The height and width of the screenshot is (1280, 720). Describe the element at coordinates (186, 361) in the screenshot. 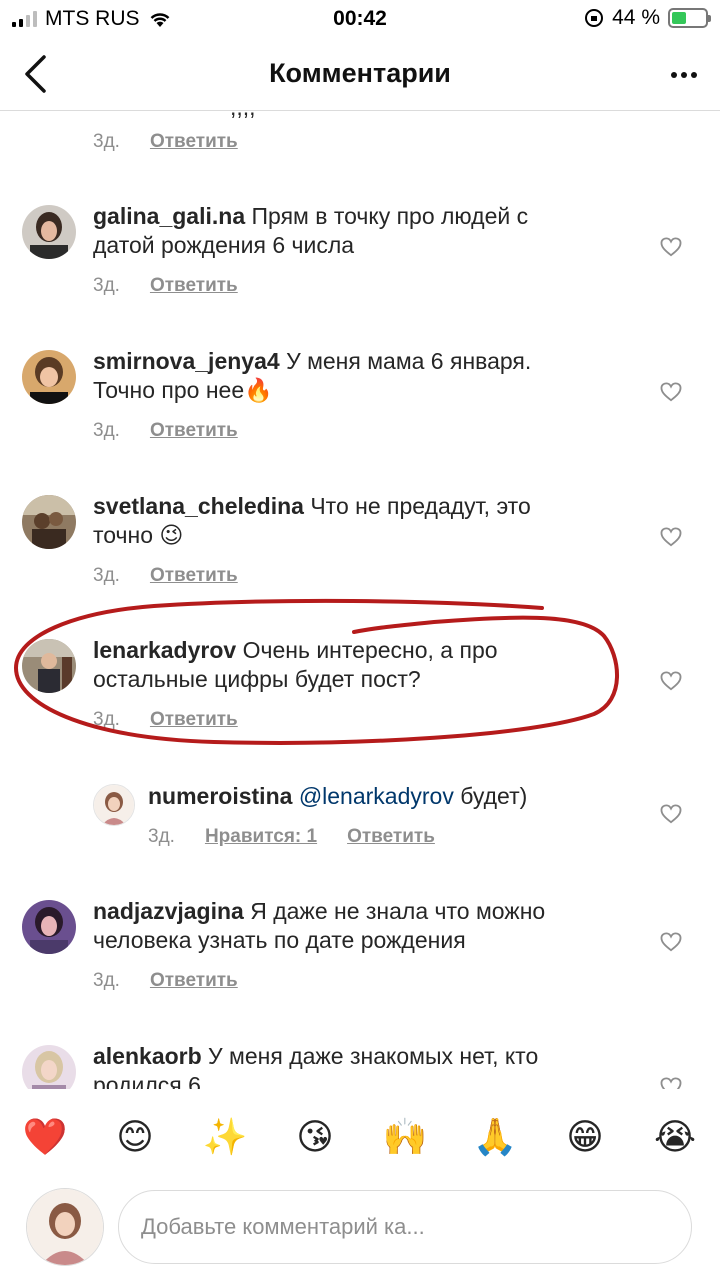

I see `comment-username: smirnova_jenya4` at that location.